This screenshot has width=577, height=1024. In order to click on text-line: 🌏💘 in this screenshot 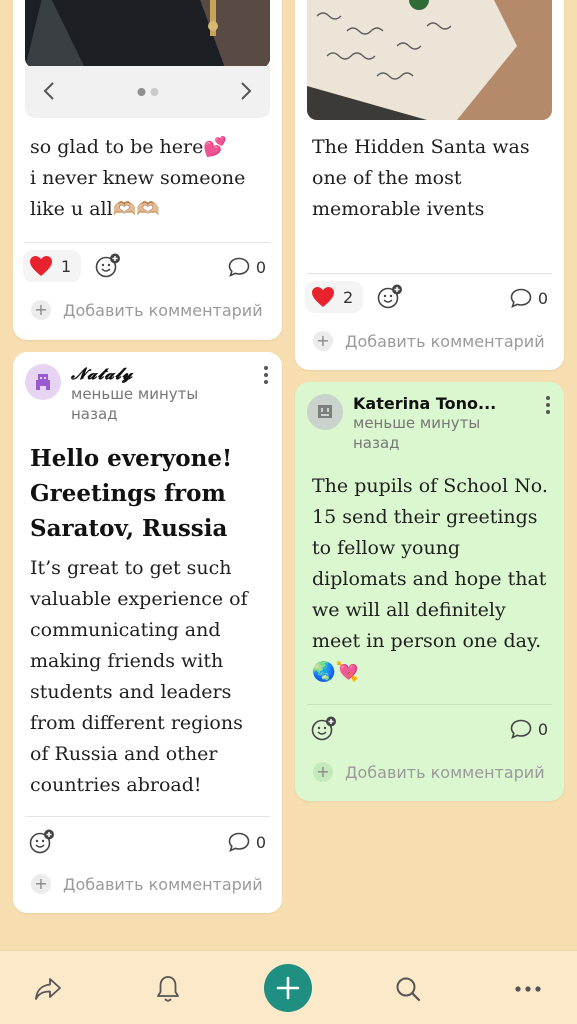, I will do `click(336, 672)`.